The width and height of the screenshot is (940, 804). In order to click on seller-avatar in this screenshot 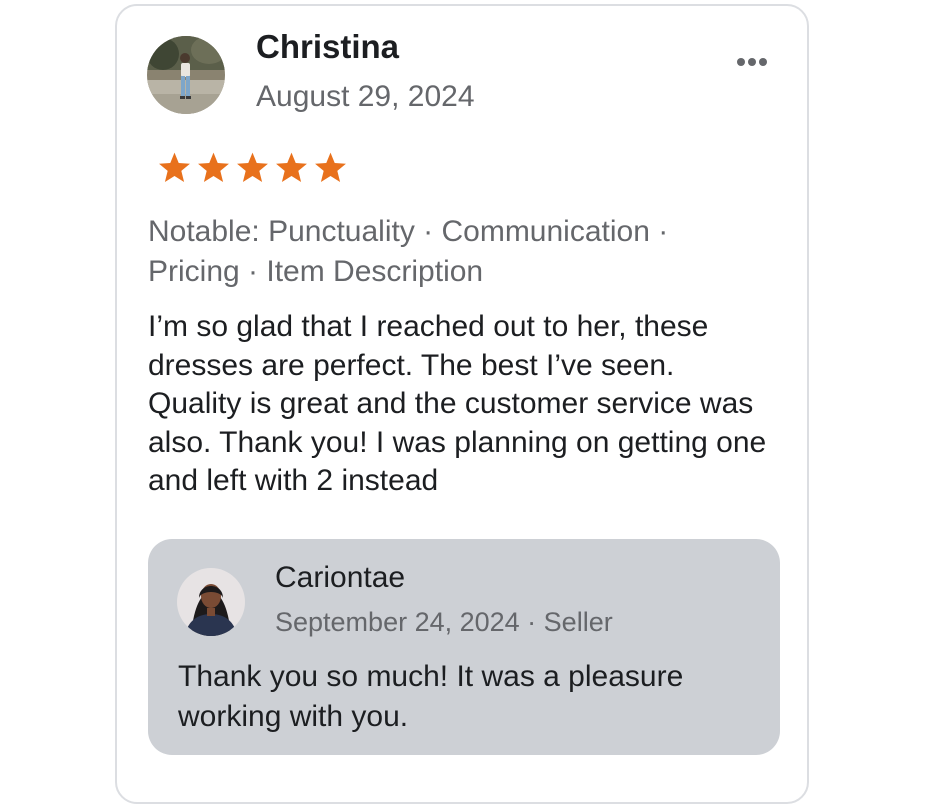, I will do `click(211, 602)`.